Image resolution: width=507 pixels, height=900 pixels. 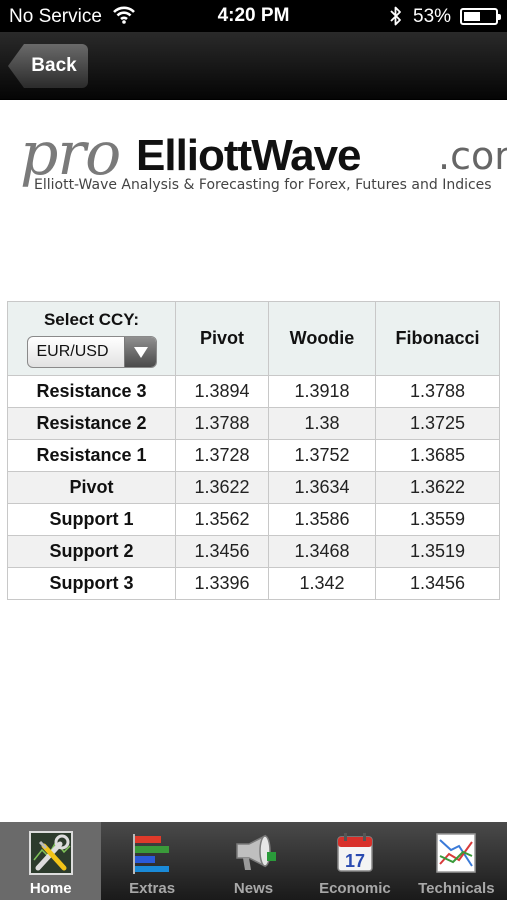 I want to click on calendar-day: 17, so click(x=355, y=861).